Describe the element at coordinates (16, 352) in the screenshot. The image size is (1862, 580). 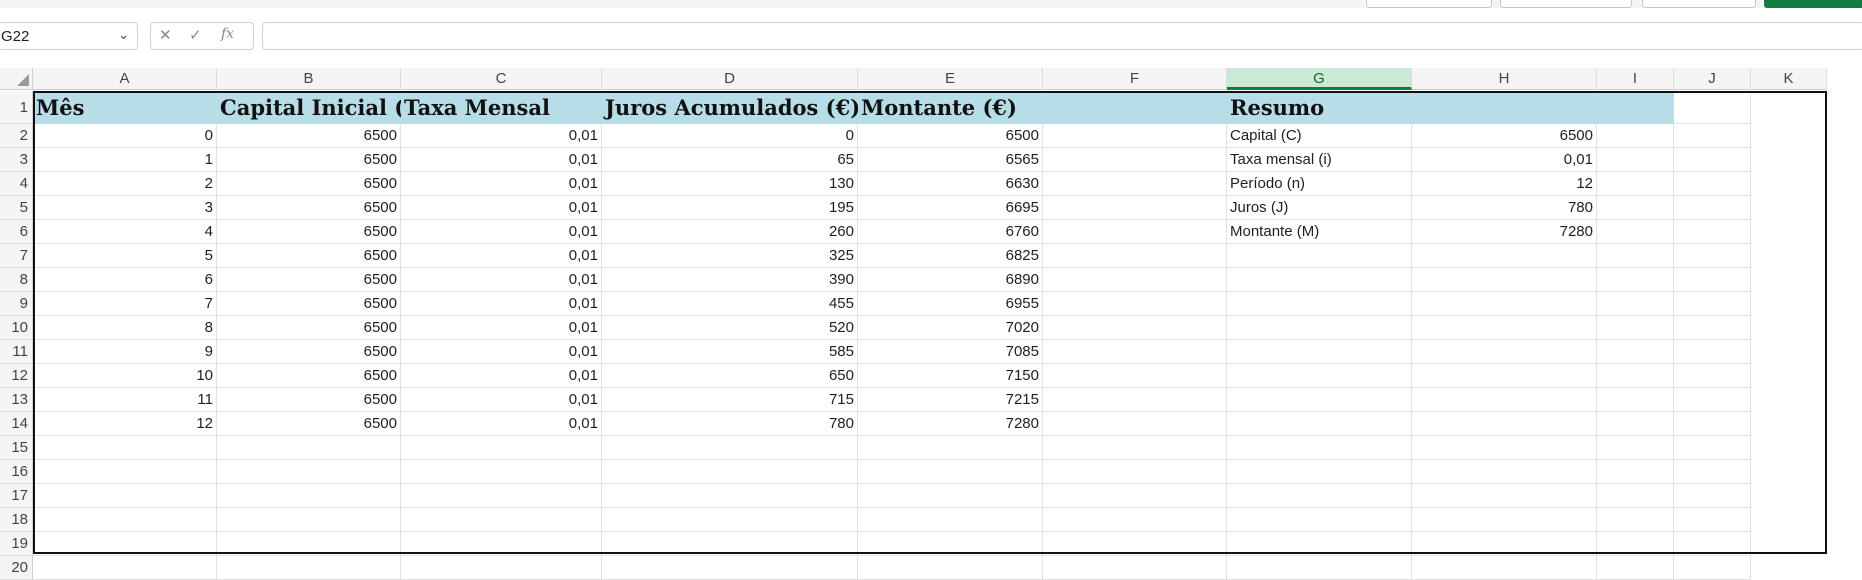
I see `row-header-11: 11` at that location.